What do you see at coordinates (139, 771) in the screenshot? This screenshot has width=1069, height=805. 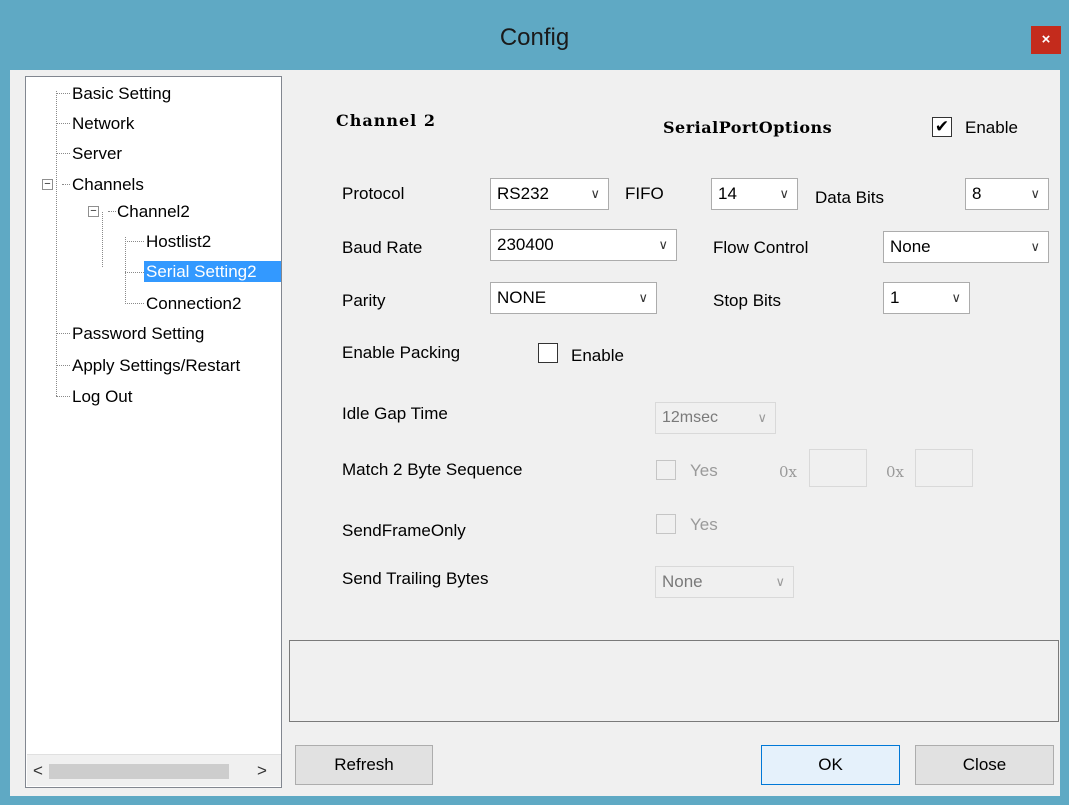 I see `scrollbar-thumb` at bounding box center [139, 771].